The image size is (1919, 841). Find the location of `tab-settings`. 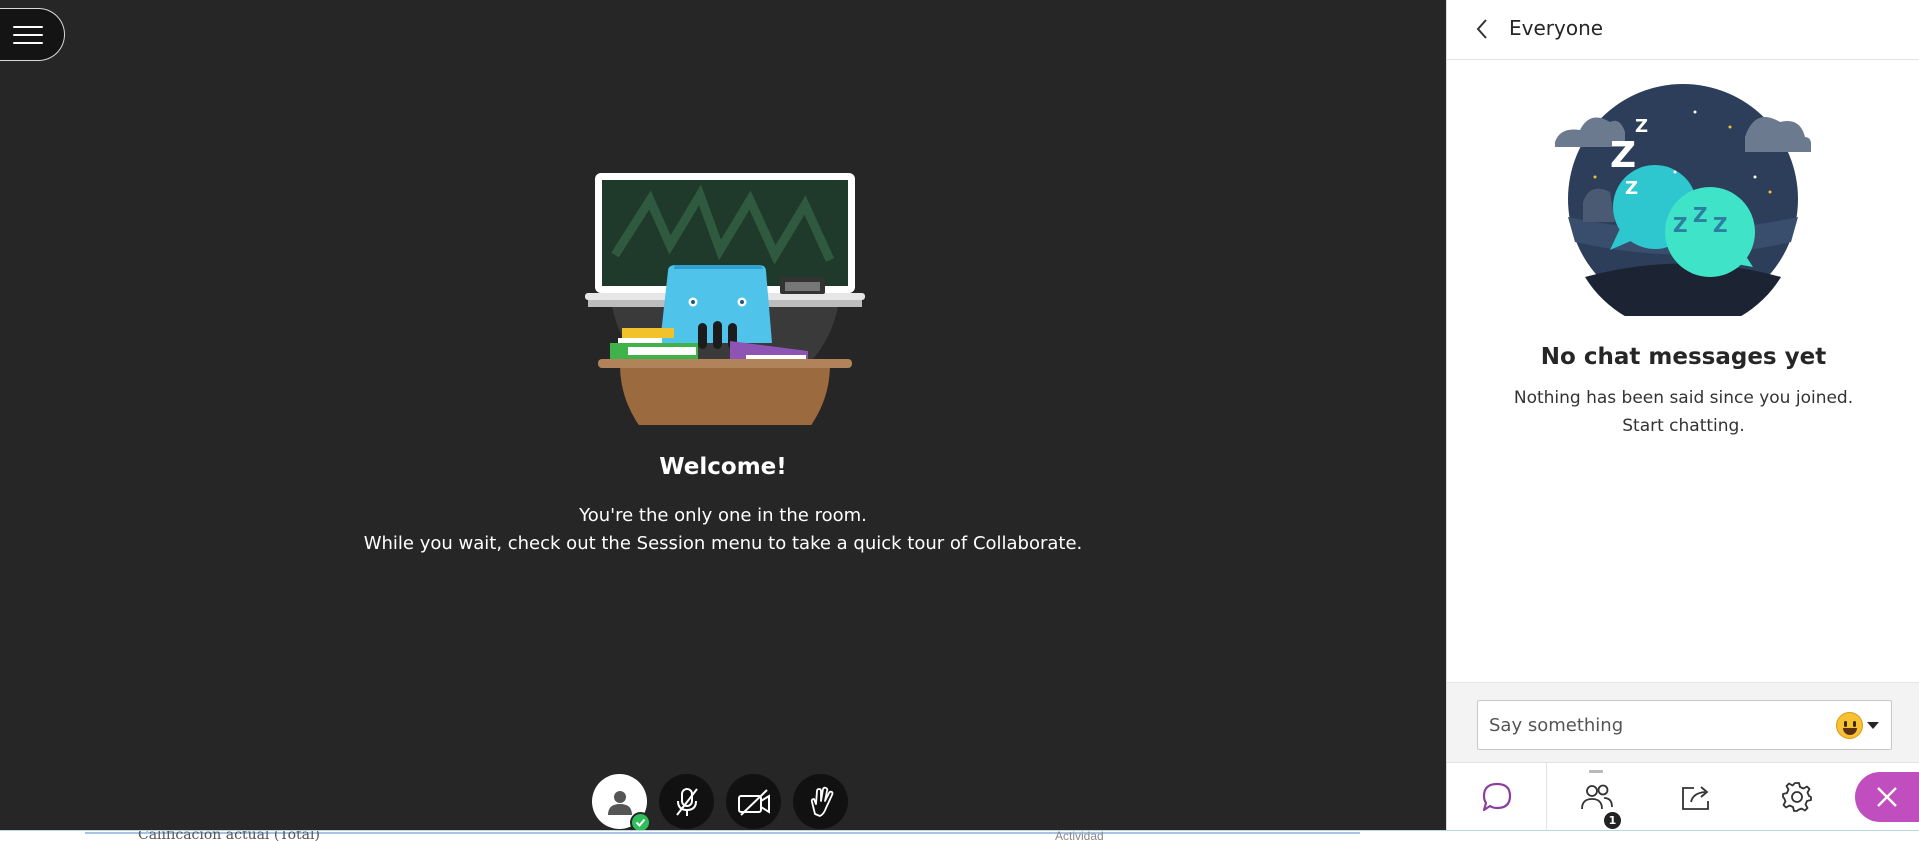

tab-settings is located at coordinates (1797, 797).